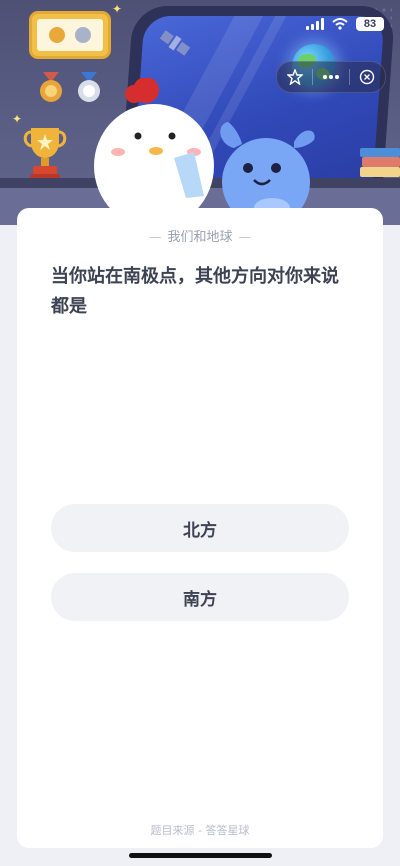 This screenshot has width=400, height=866. I want to click on more-icon, so click(331, 77).